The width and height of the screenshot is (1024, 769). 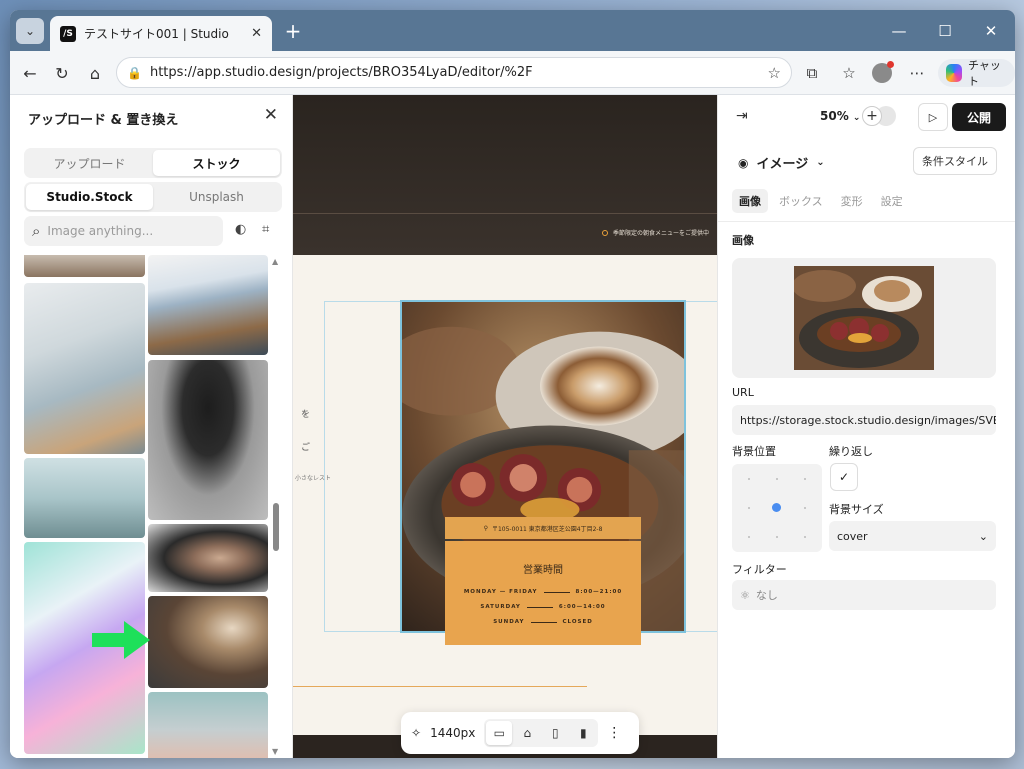 I want to click on bg-position-picker, so click(x=777, y=508).